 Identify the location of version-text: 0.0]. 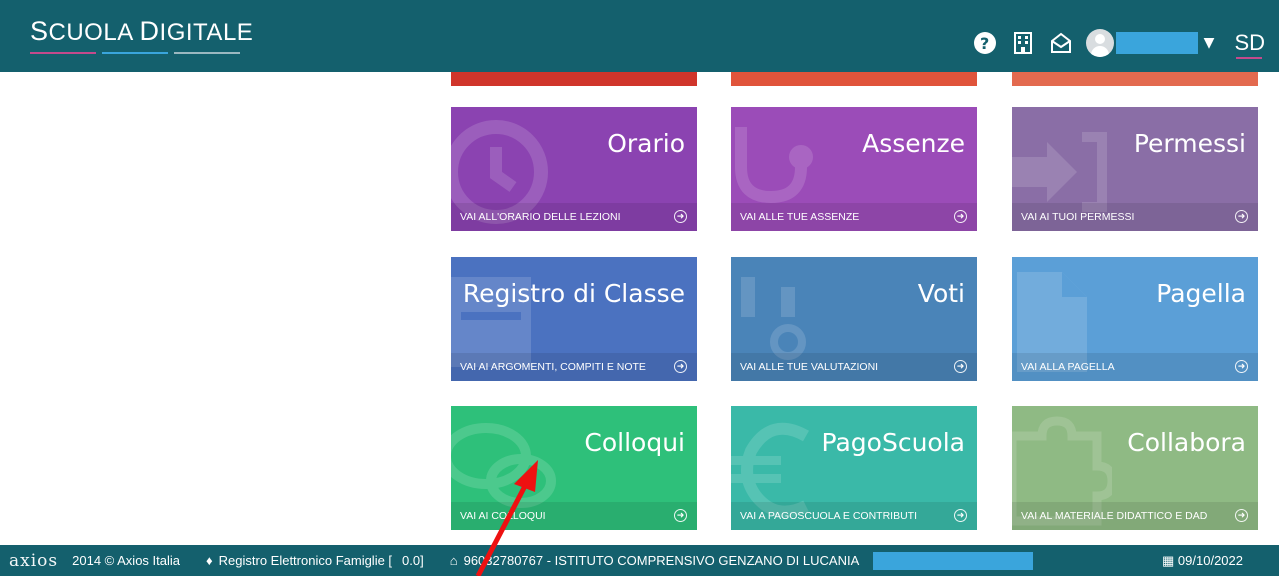
(413, 560).